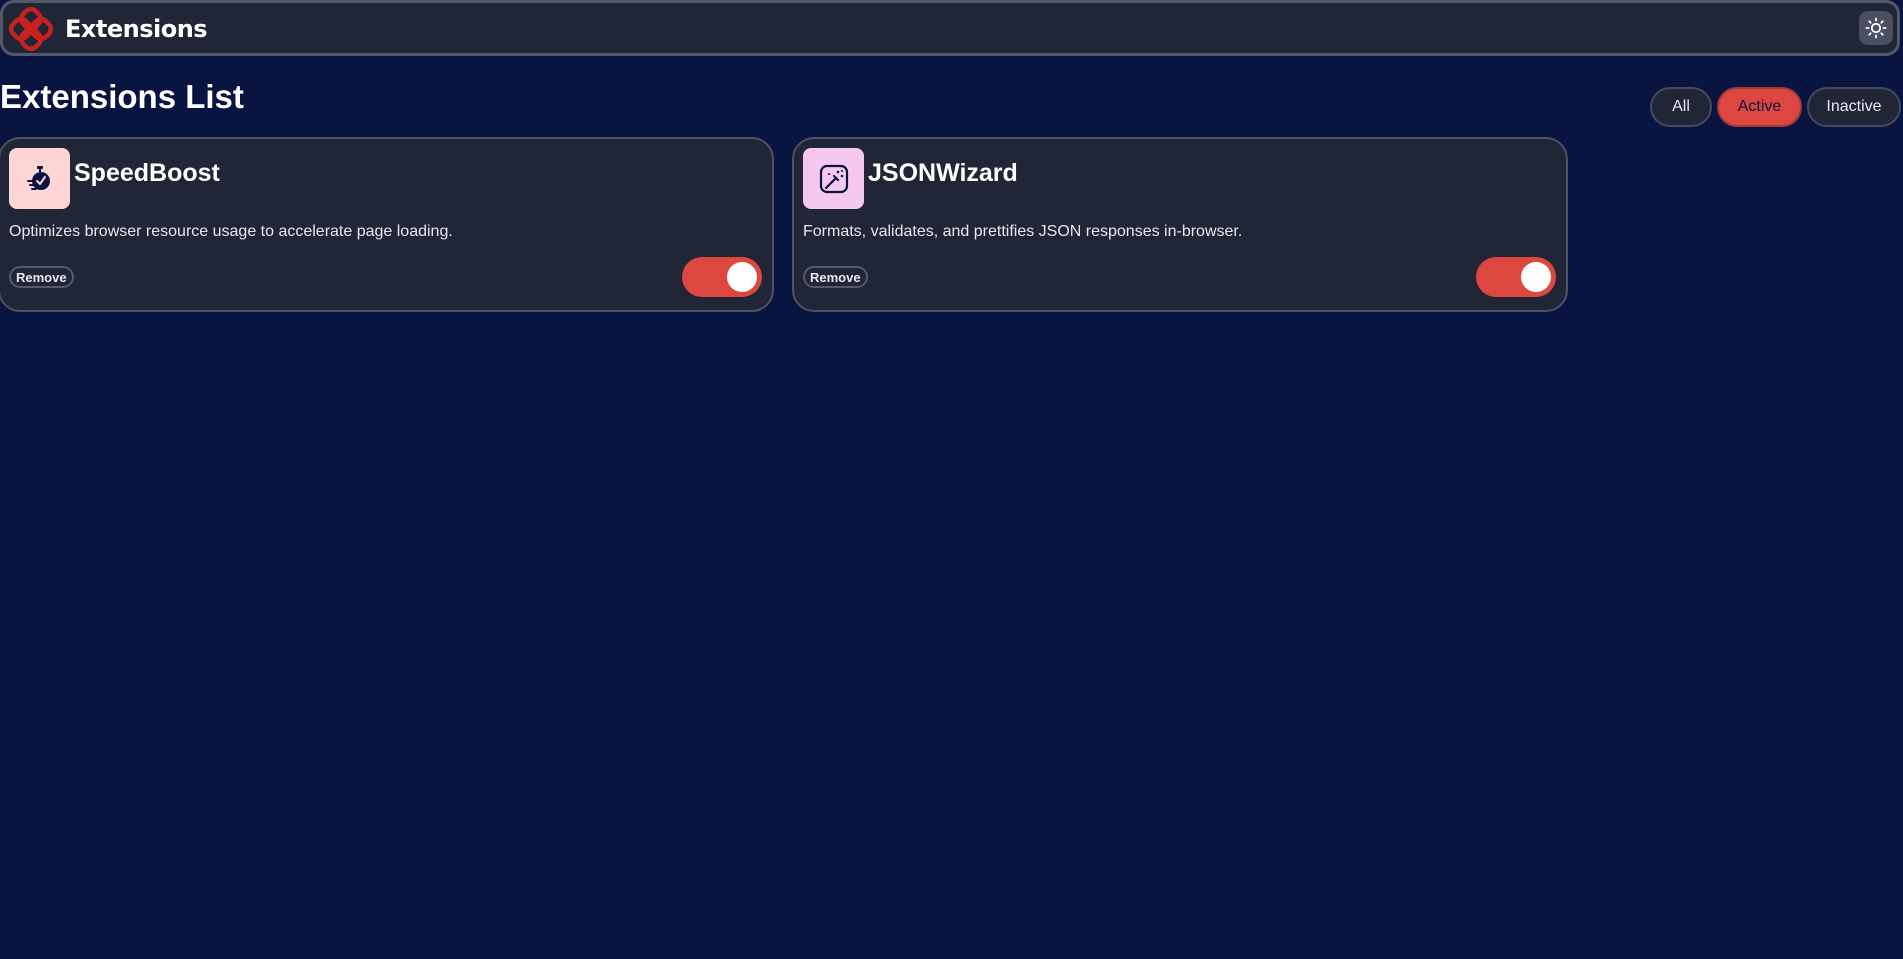 The height and width of the screenshot is (959, 1903). What do you see at coordinates (943, 173) in the screenshot?
I see `extension-name: JSONWizard` at bounding box center [943, 173].